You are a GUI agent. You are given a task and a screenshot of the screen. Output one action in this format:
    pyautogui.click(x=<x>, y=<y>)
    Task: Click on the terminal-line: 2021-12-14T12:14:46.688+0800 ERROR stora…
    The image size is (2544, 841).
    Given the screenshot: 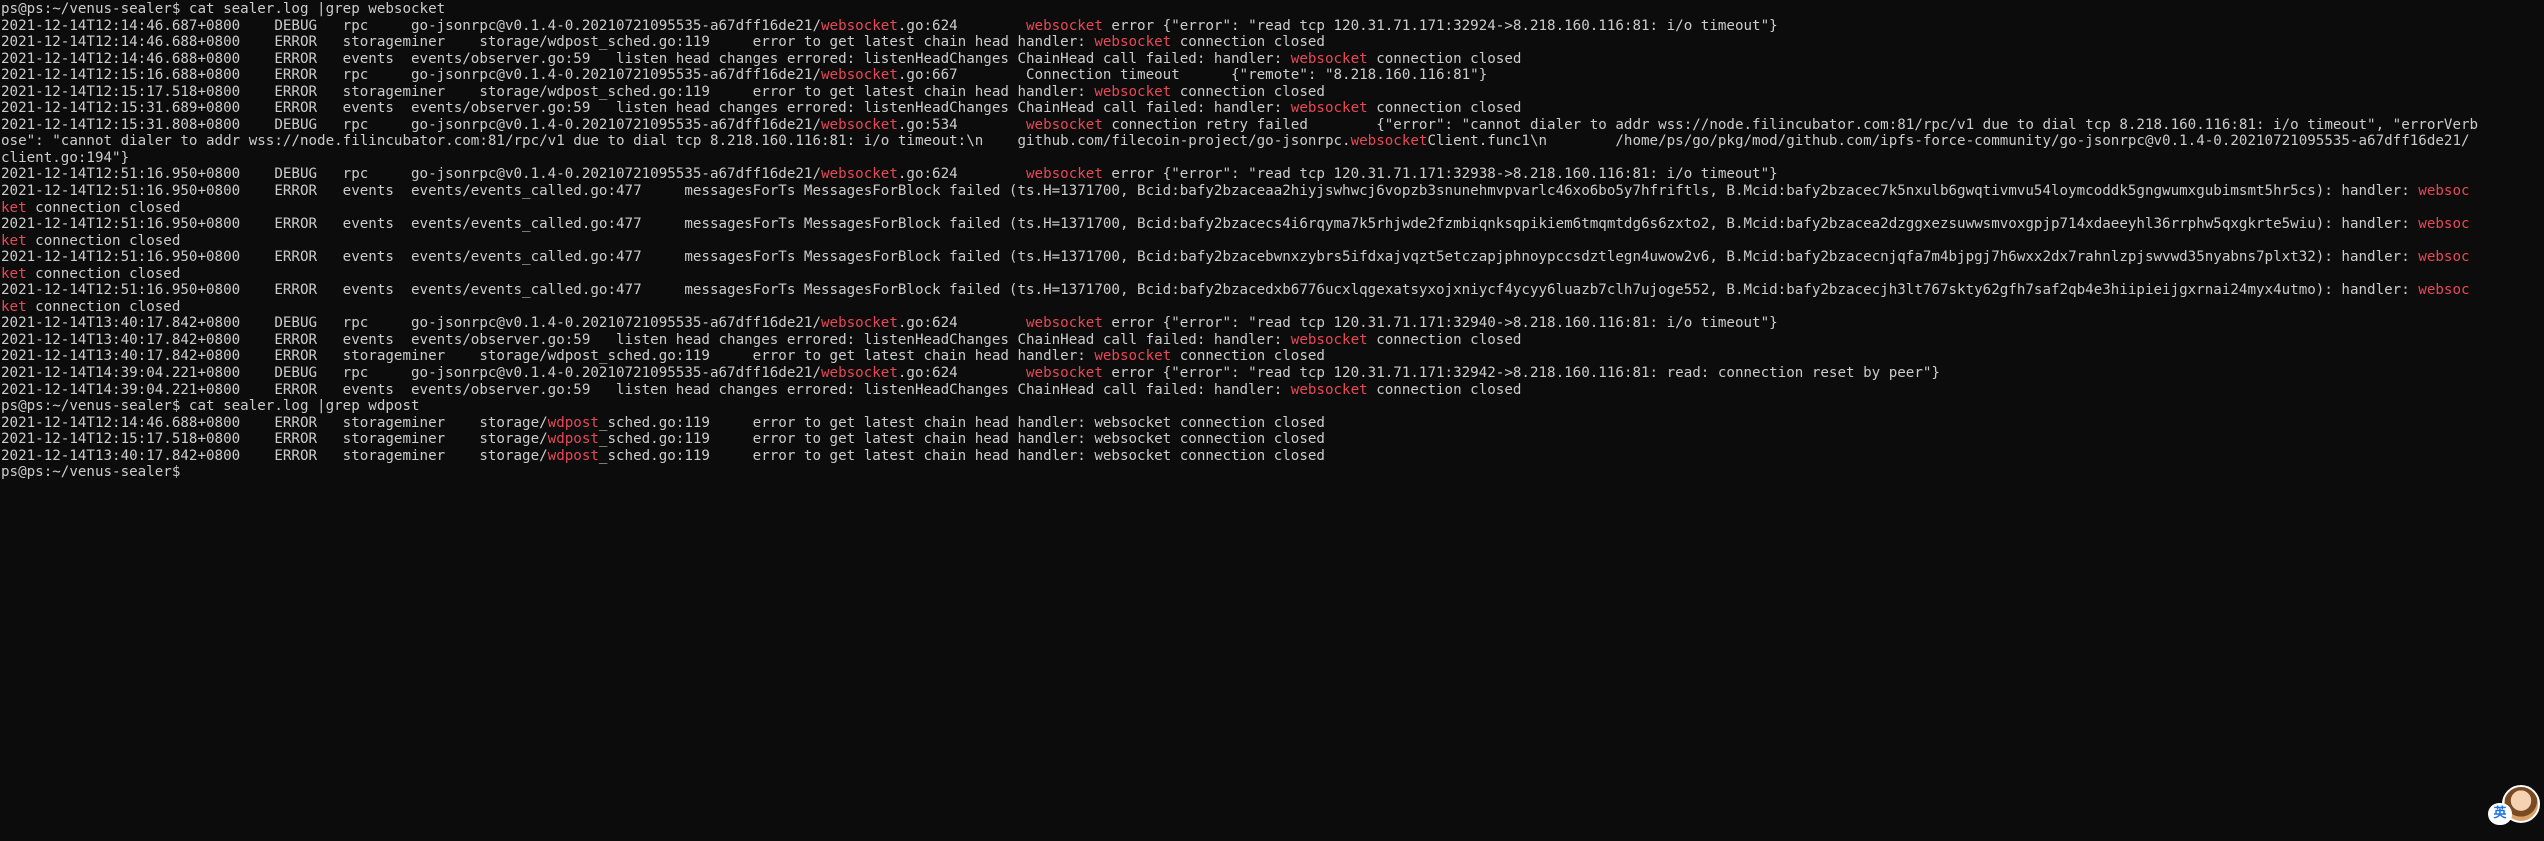 What is the action you would take?
    pyautogui.click(x=1270, y=42)
    